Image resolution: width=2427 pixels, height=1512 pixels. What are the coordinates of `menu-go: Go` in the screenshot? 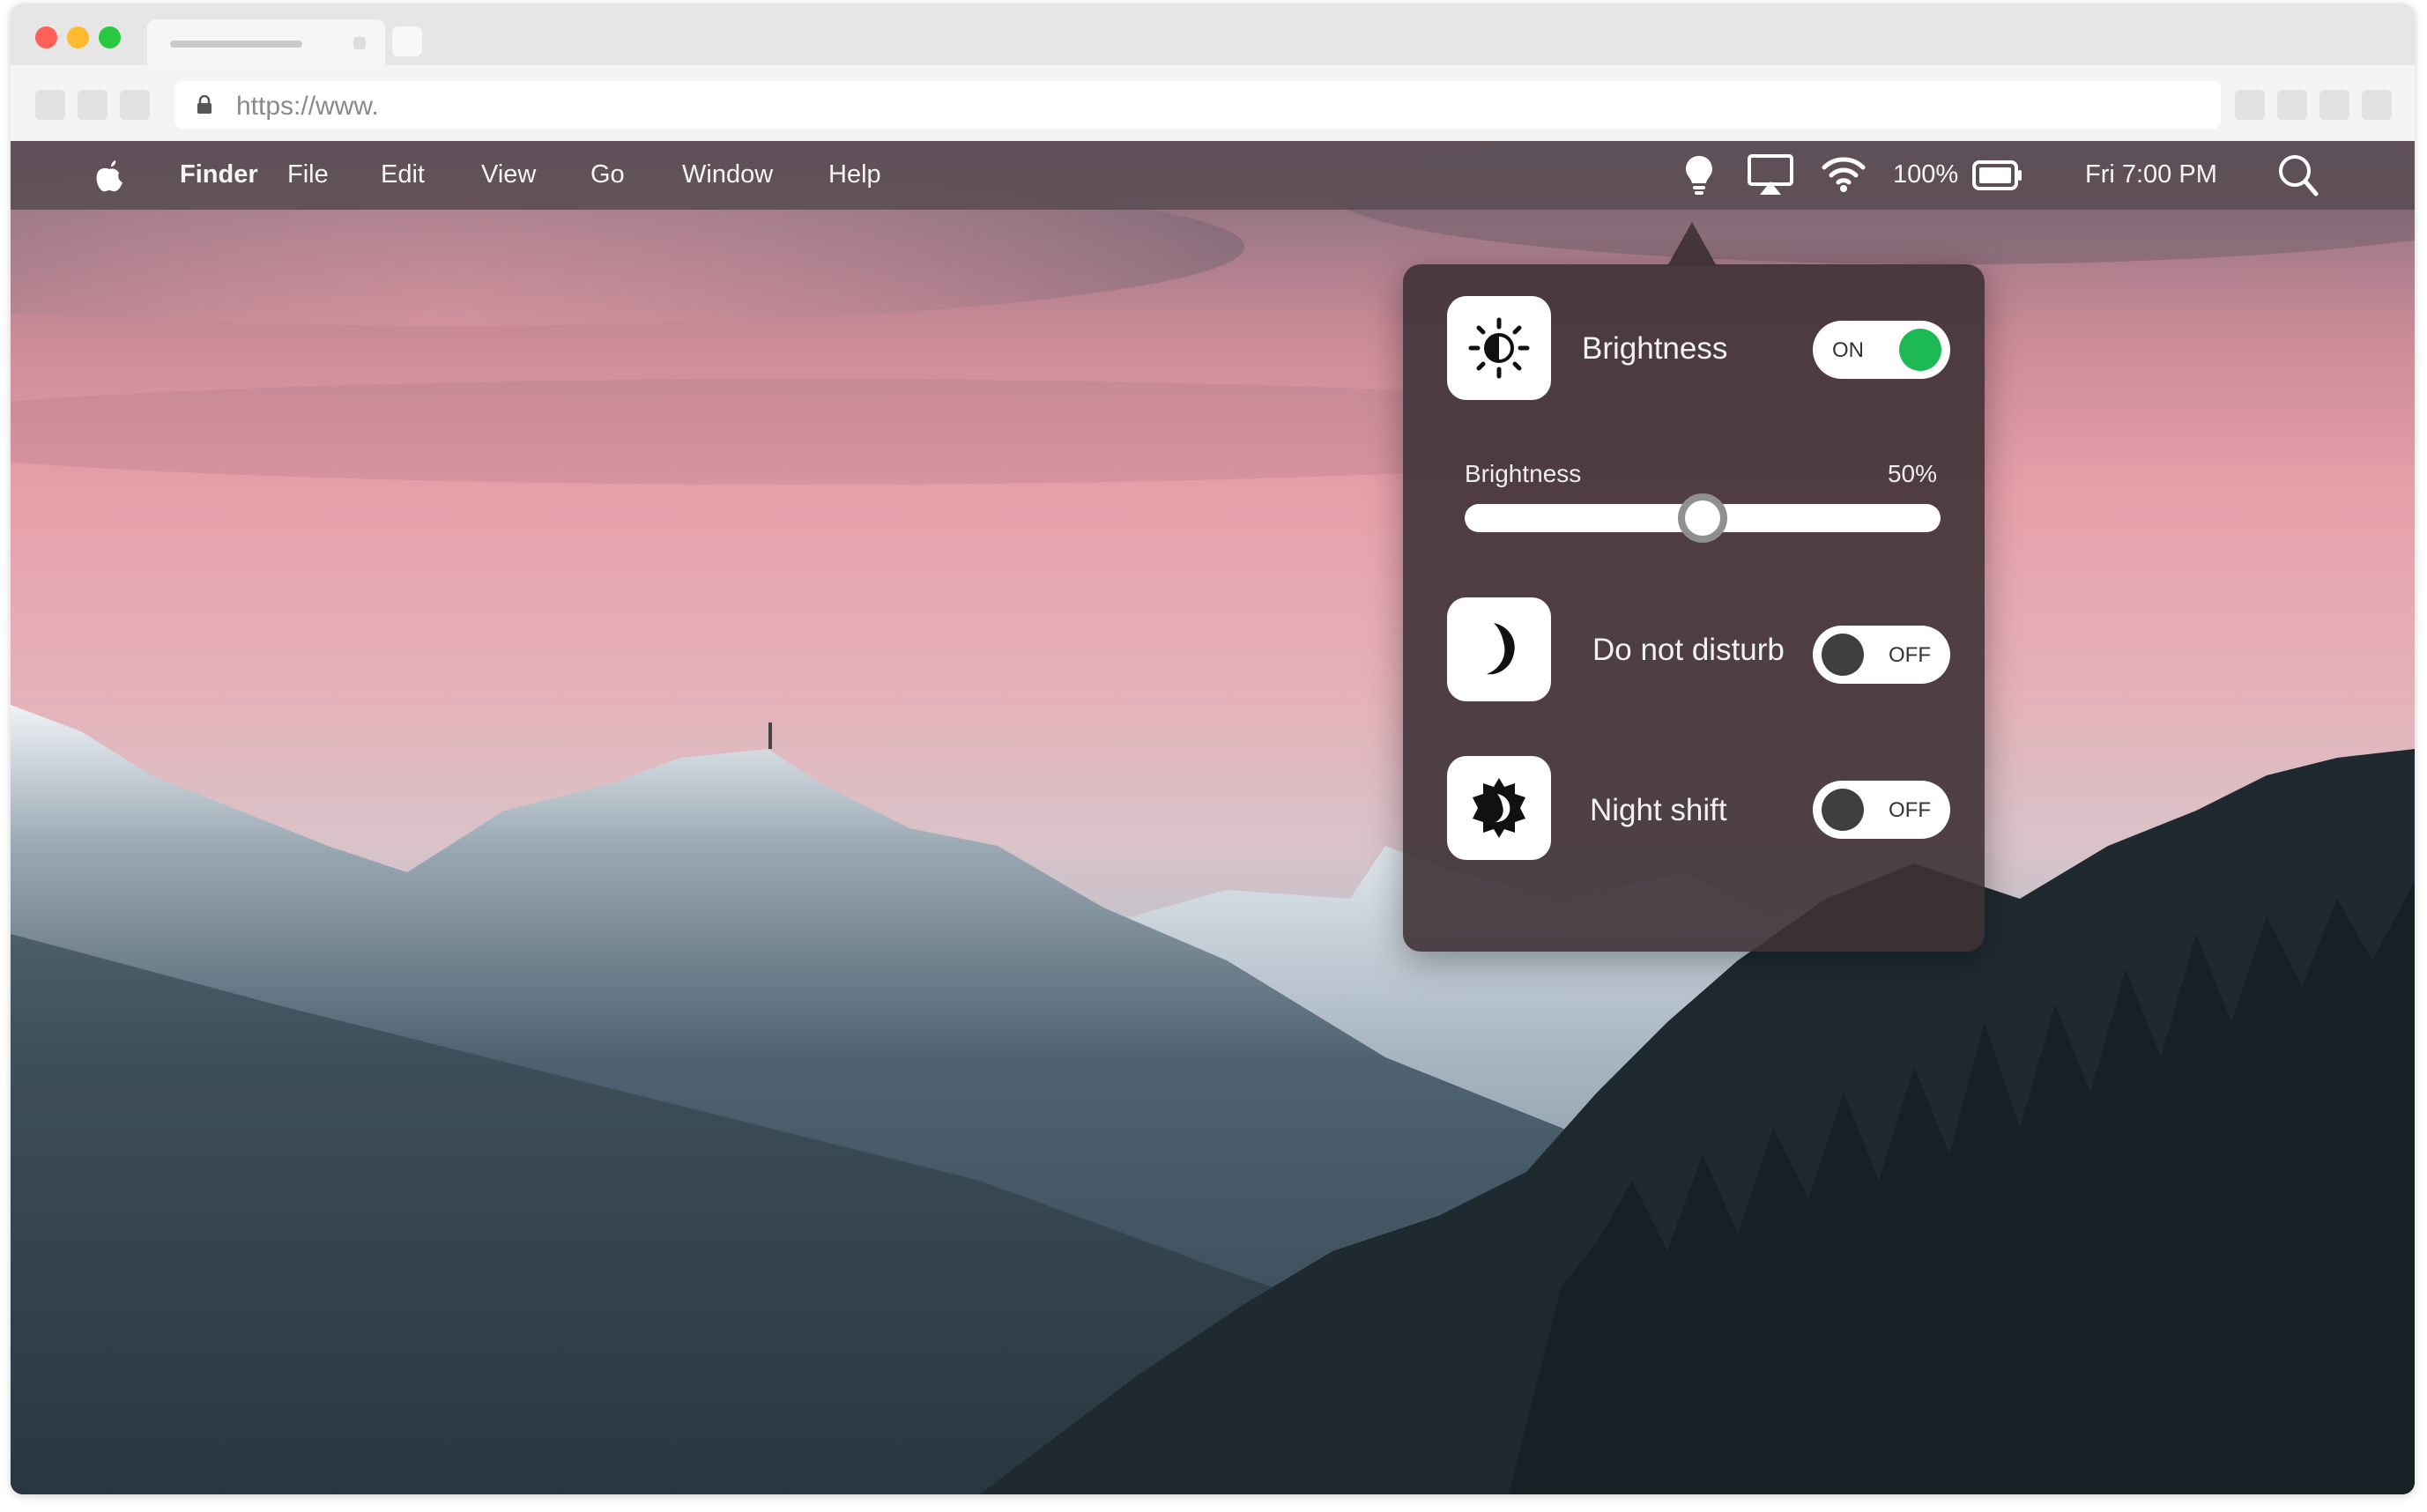 It's located at (607, 174).